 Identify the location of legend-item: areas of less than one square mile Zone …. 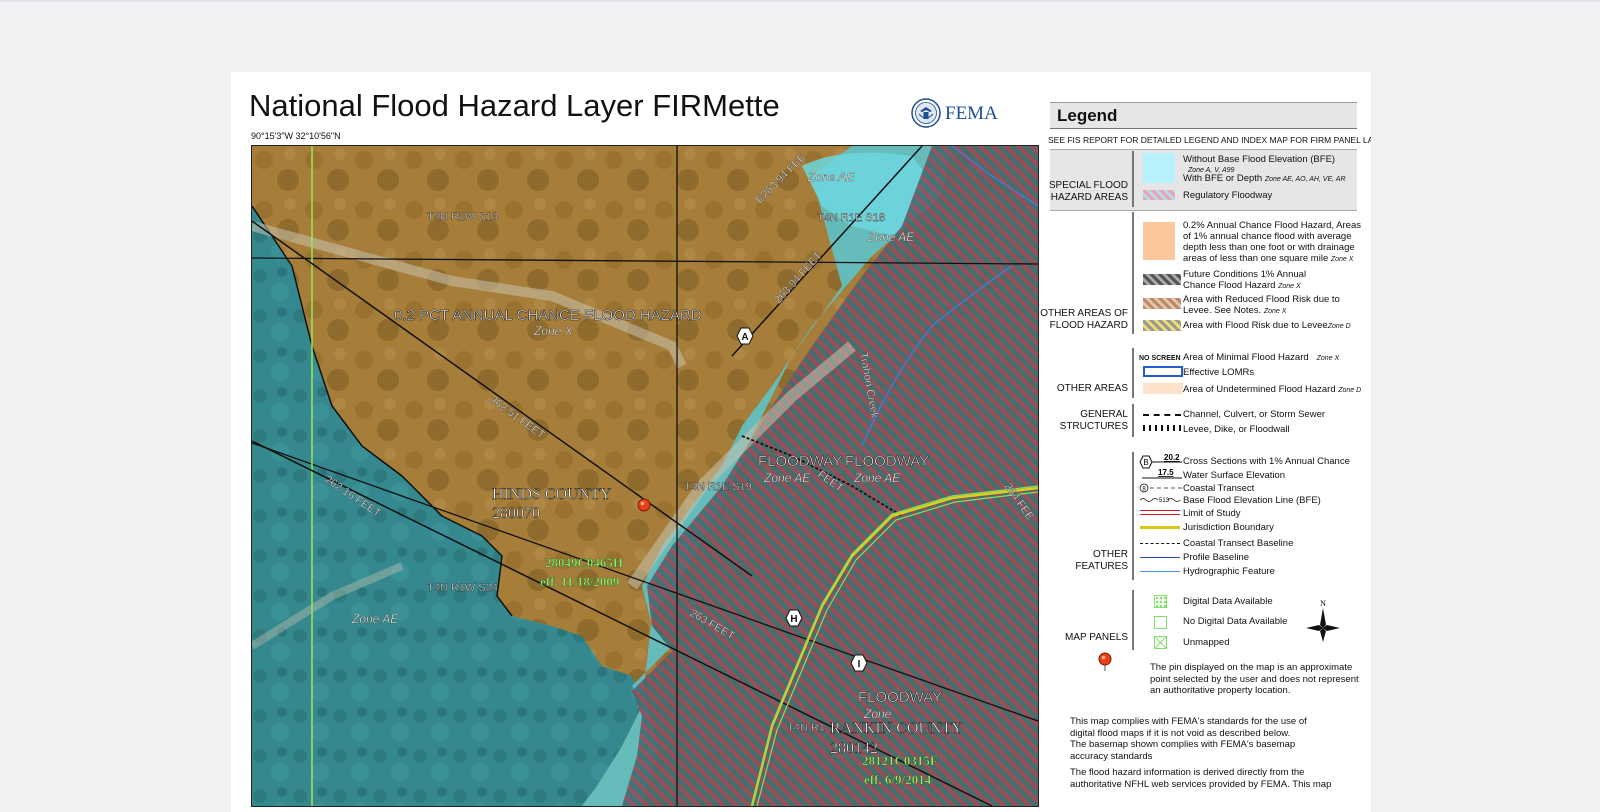
(1268, 258).